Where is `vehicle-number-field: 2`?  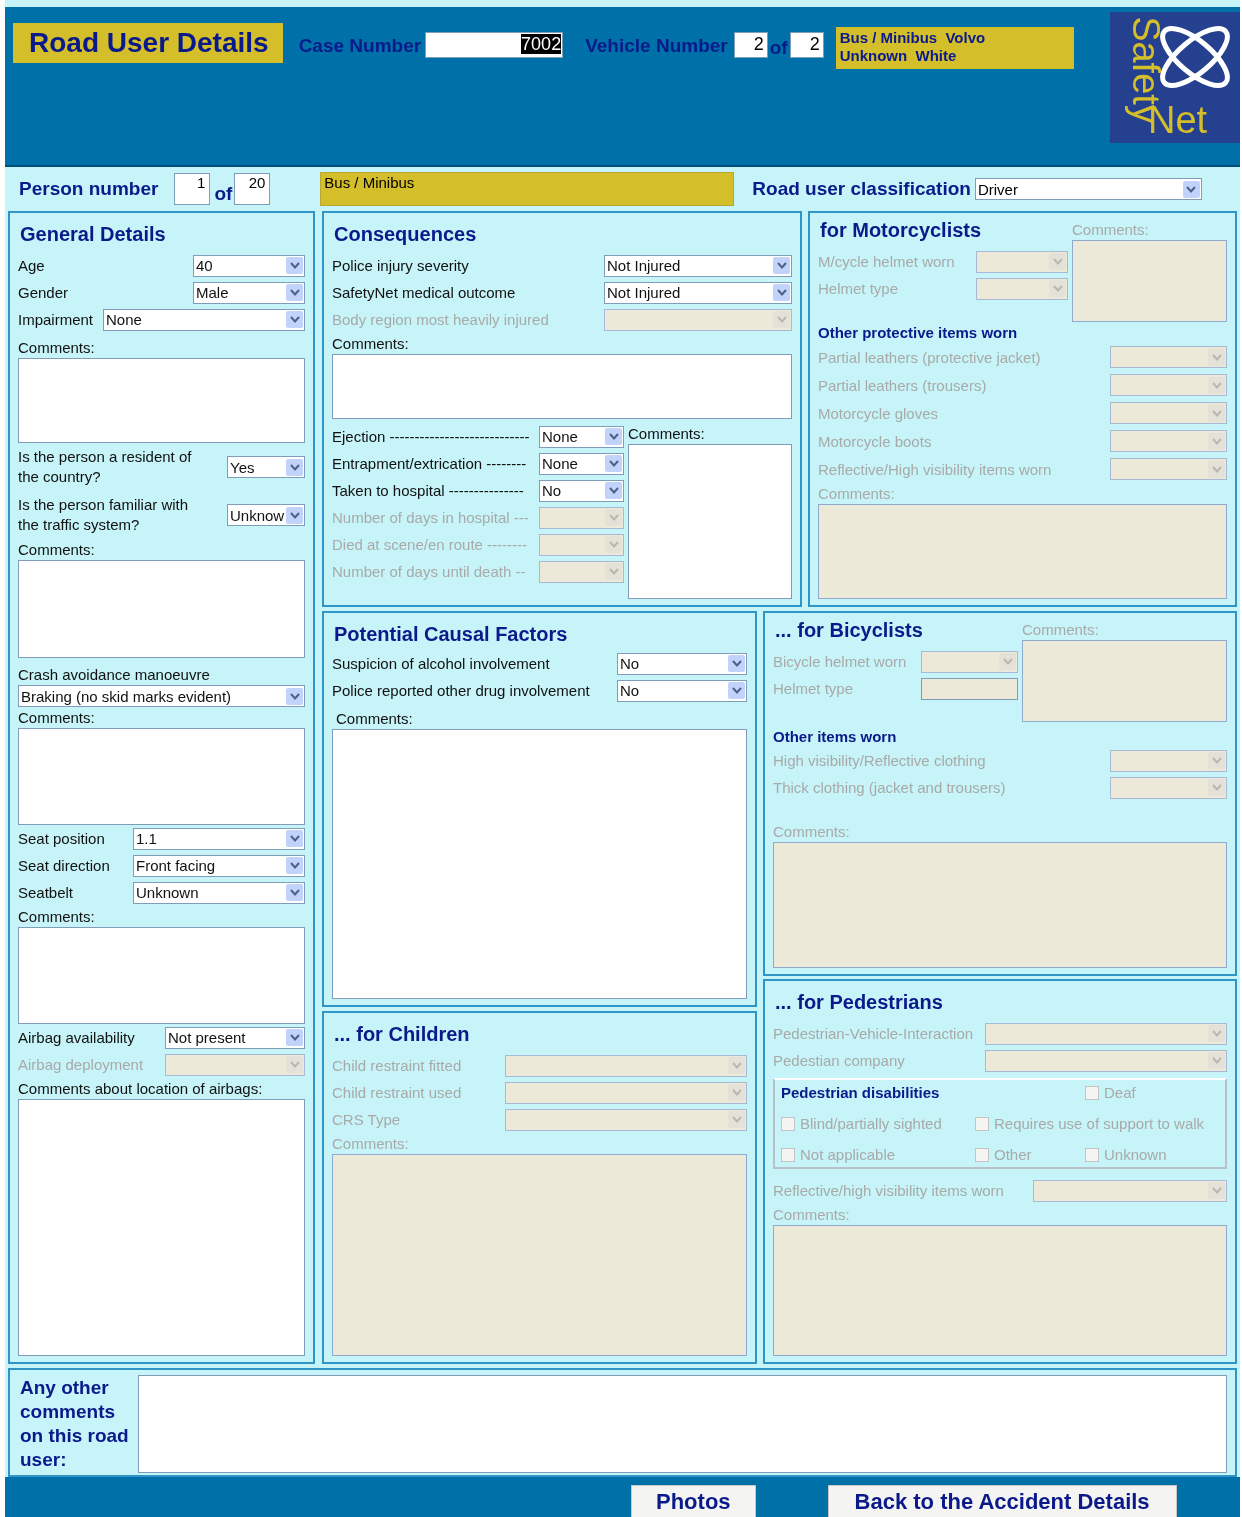
vehicle-number-field: 2 is located at coordinates (750, 45).